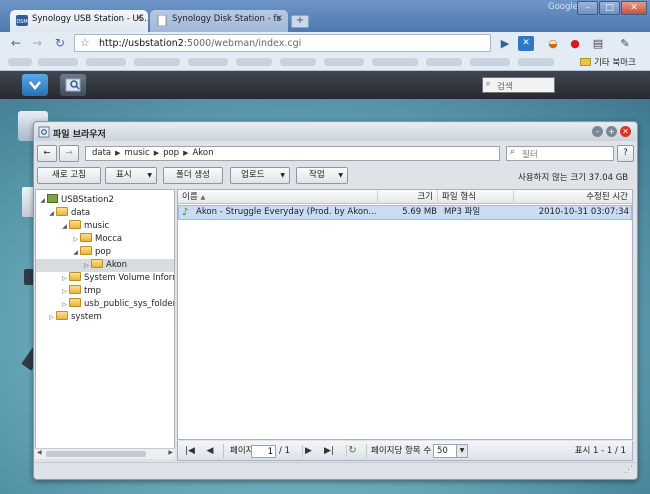  I want to click on tab-disk-station: Synology Disk Station - fs ✕, so click(219, 21).